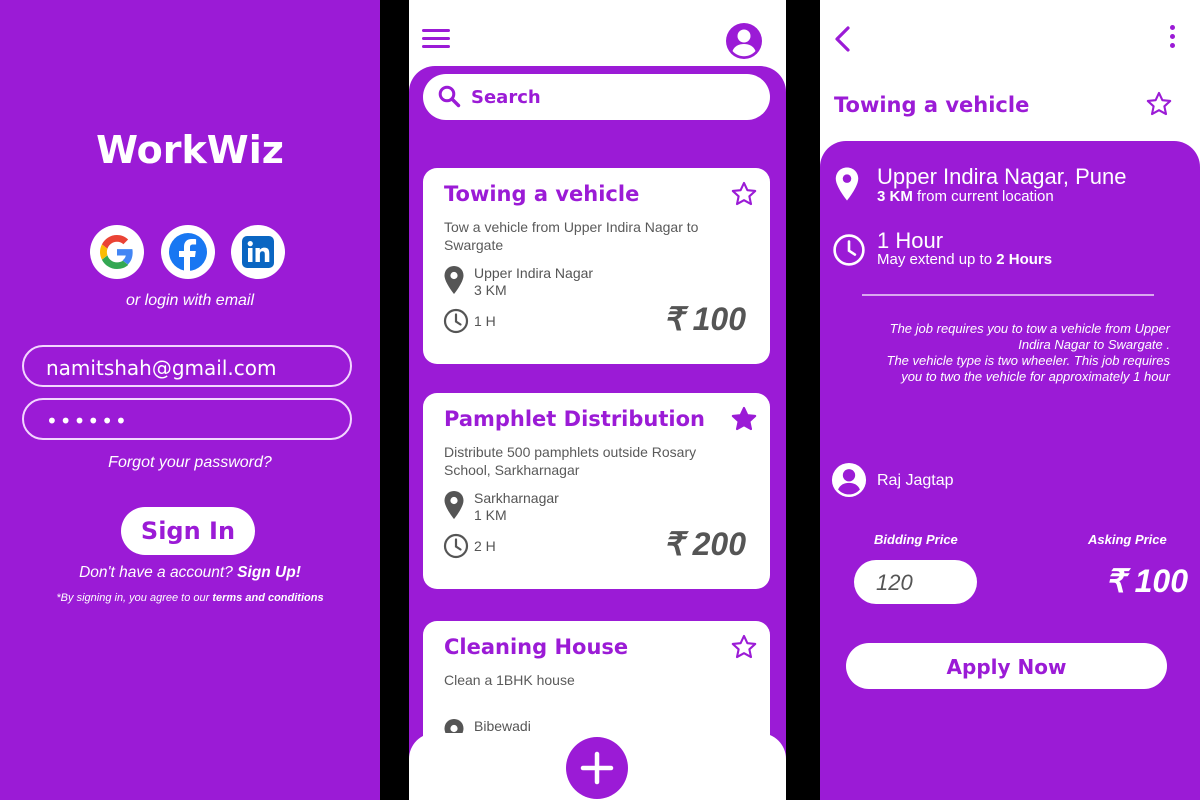  What do you see at coordinates (1173, 37) in the screenshot?
I see `more-options-icon` at bounding box center [1173, 37].